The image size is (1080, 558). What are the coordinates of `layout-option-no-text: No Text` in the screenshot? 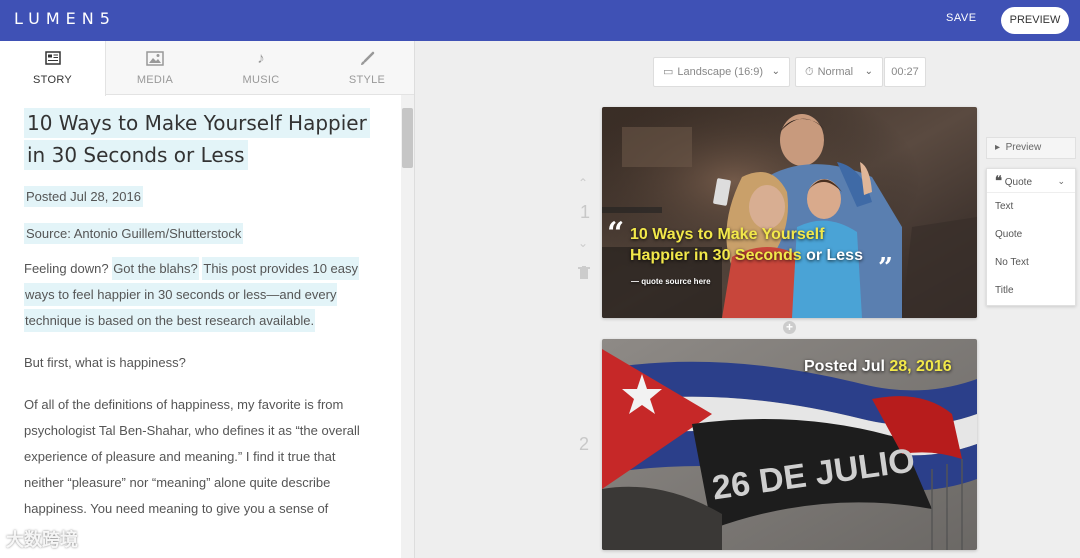 It's located at (1031, 263).